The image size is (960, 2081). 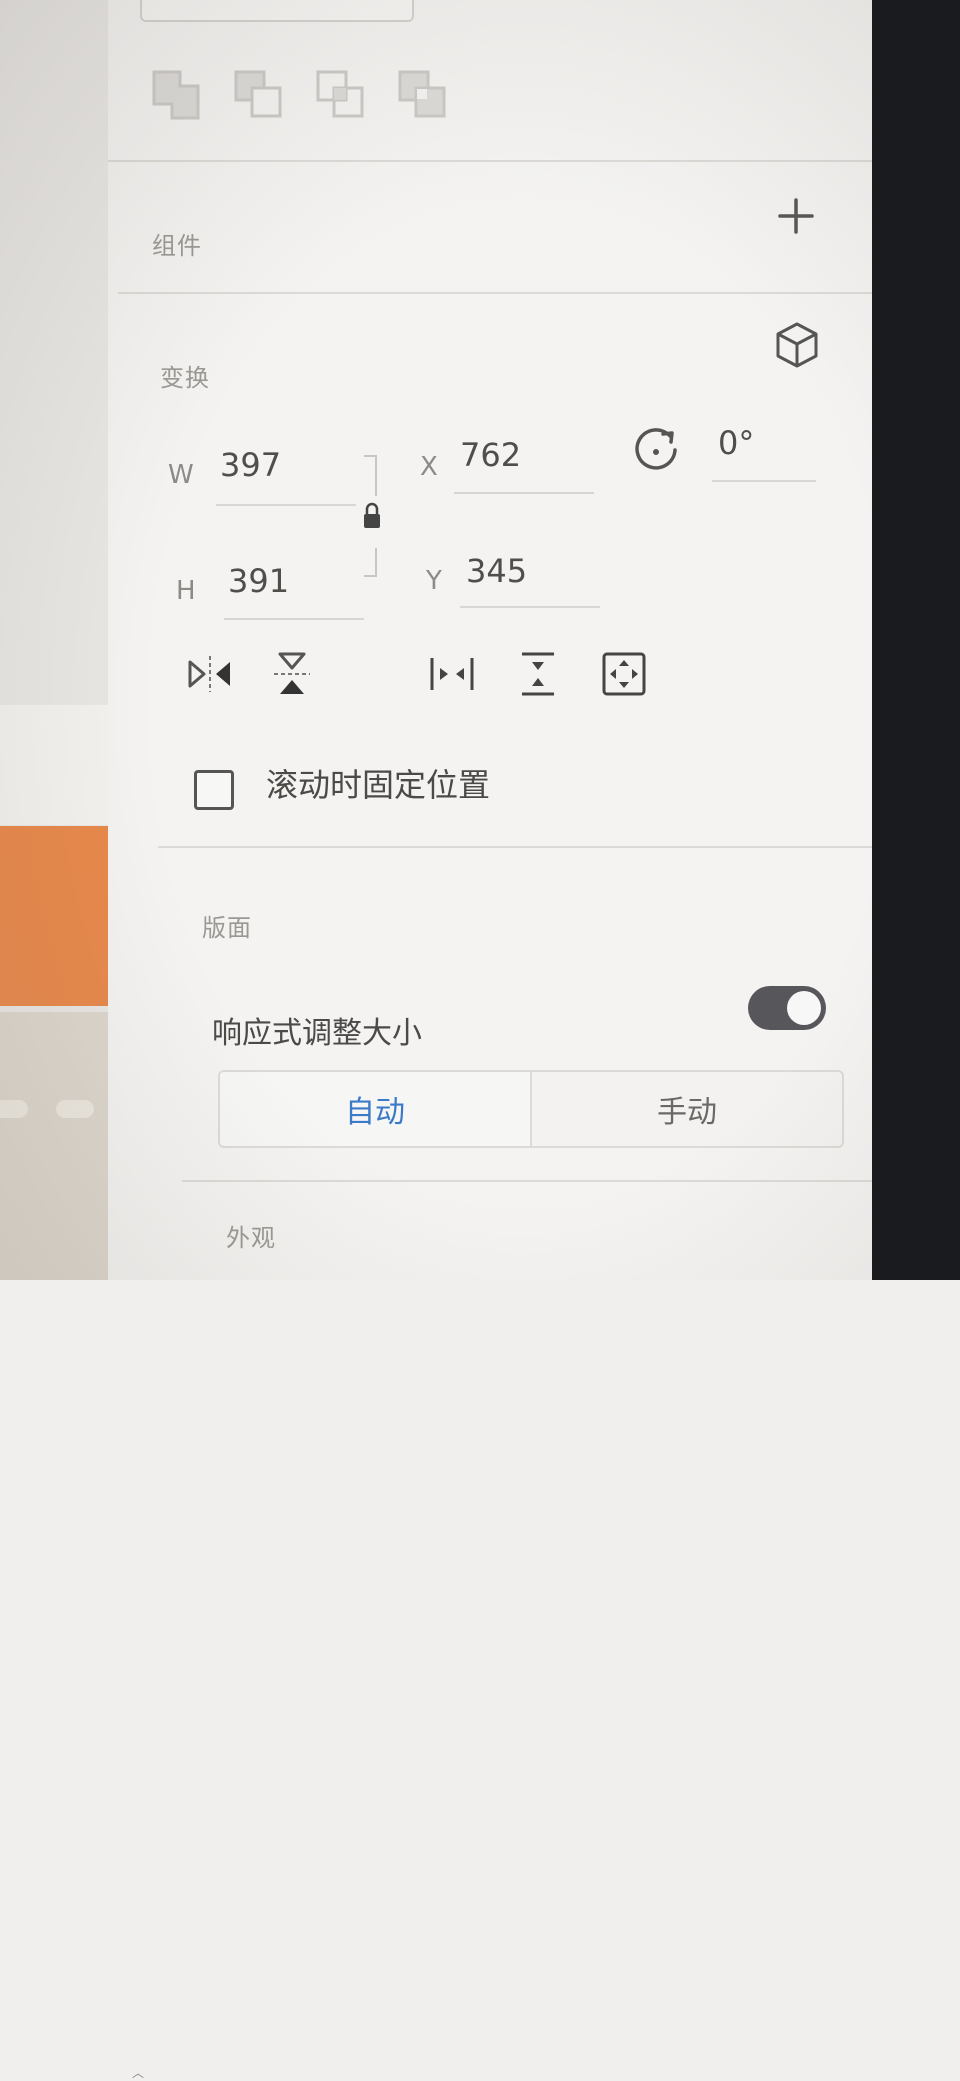 I want to click on cube-icon, so click(x=797, y=345).